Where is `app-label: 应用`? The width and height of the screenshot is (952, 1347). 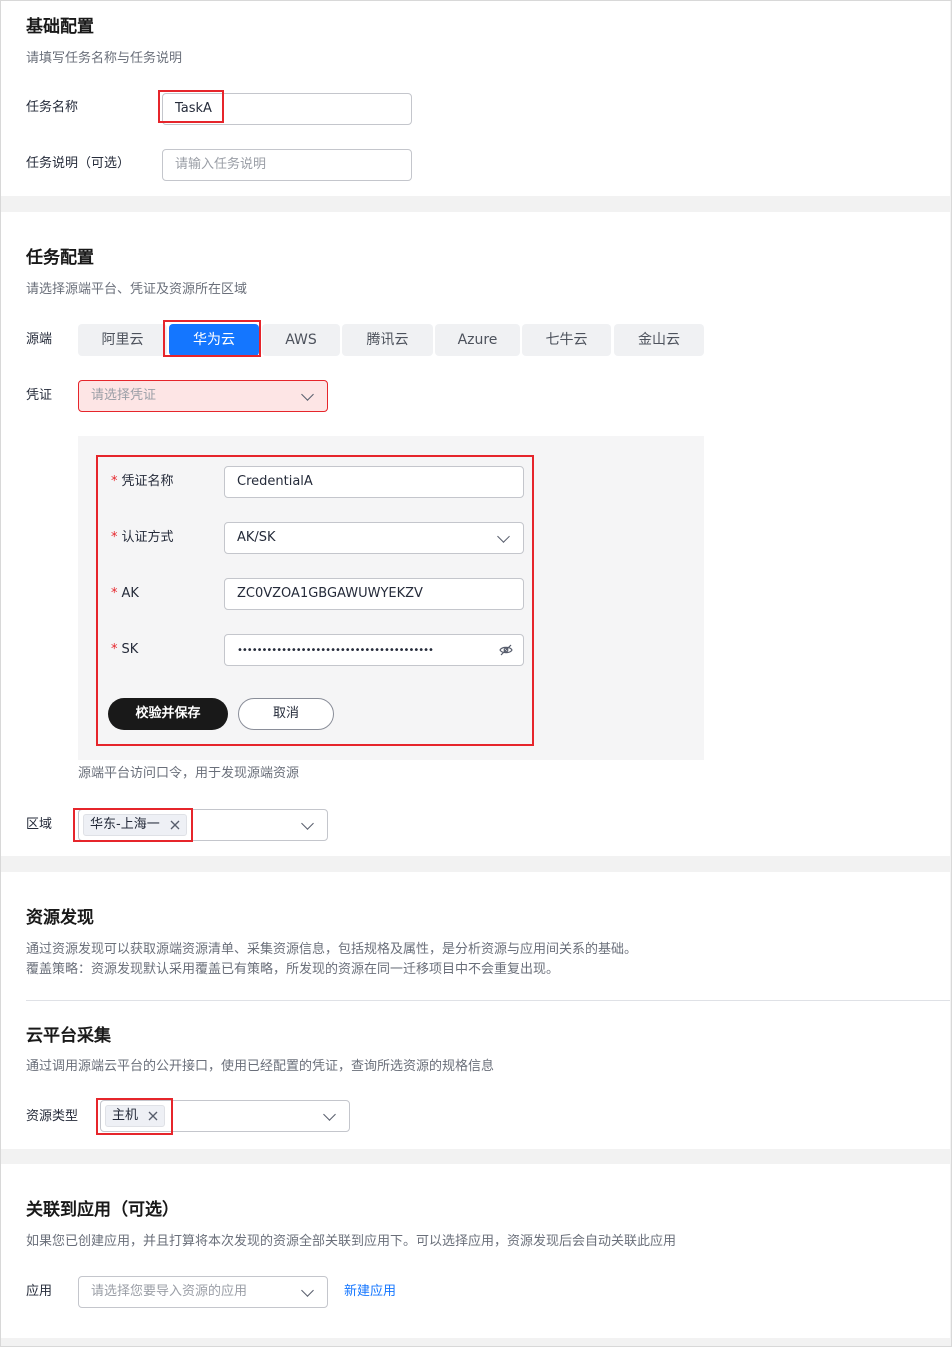
app-label: 应用 is located at coordinates (39, 1291).